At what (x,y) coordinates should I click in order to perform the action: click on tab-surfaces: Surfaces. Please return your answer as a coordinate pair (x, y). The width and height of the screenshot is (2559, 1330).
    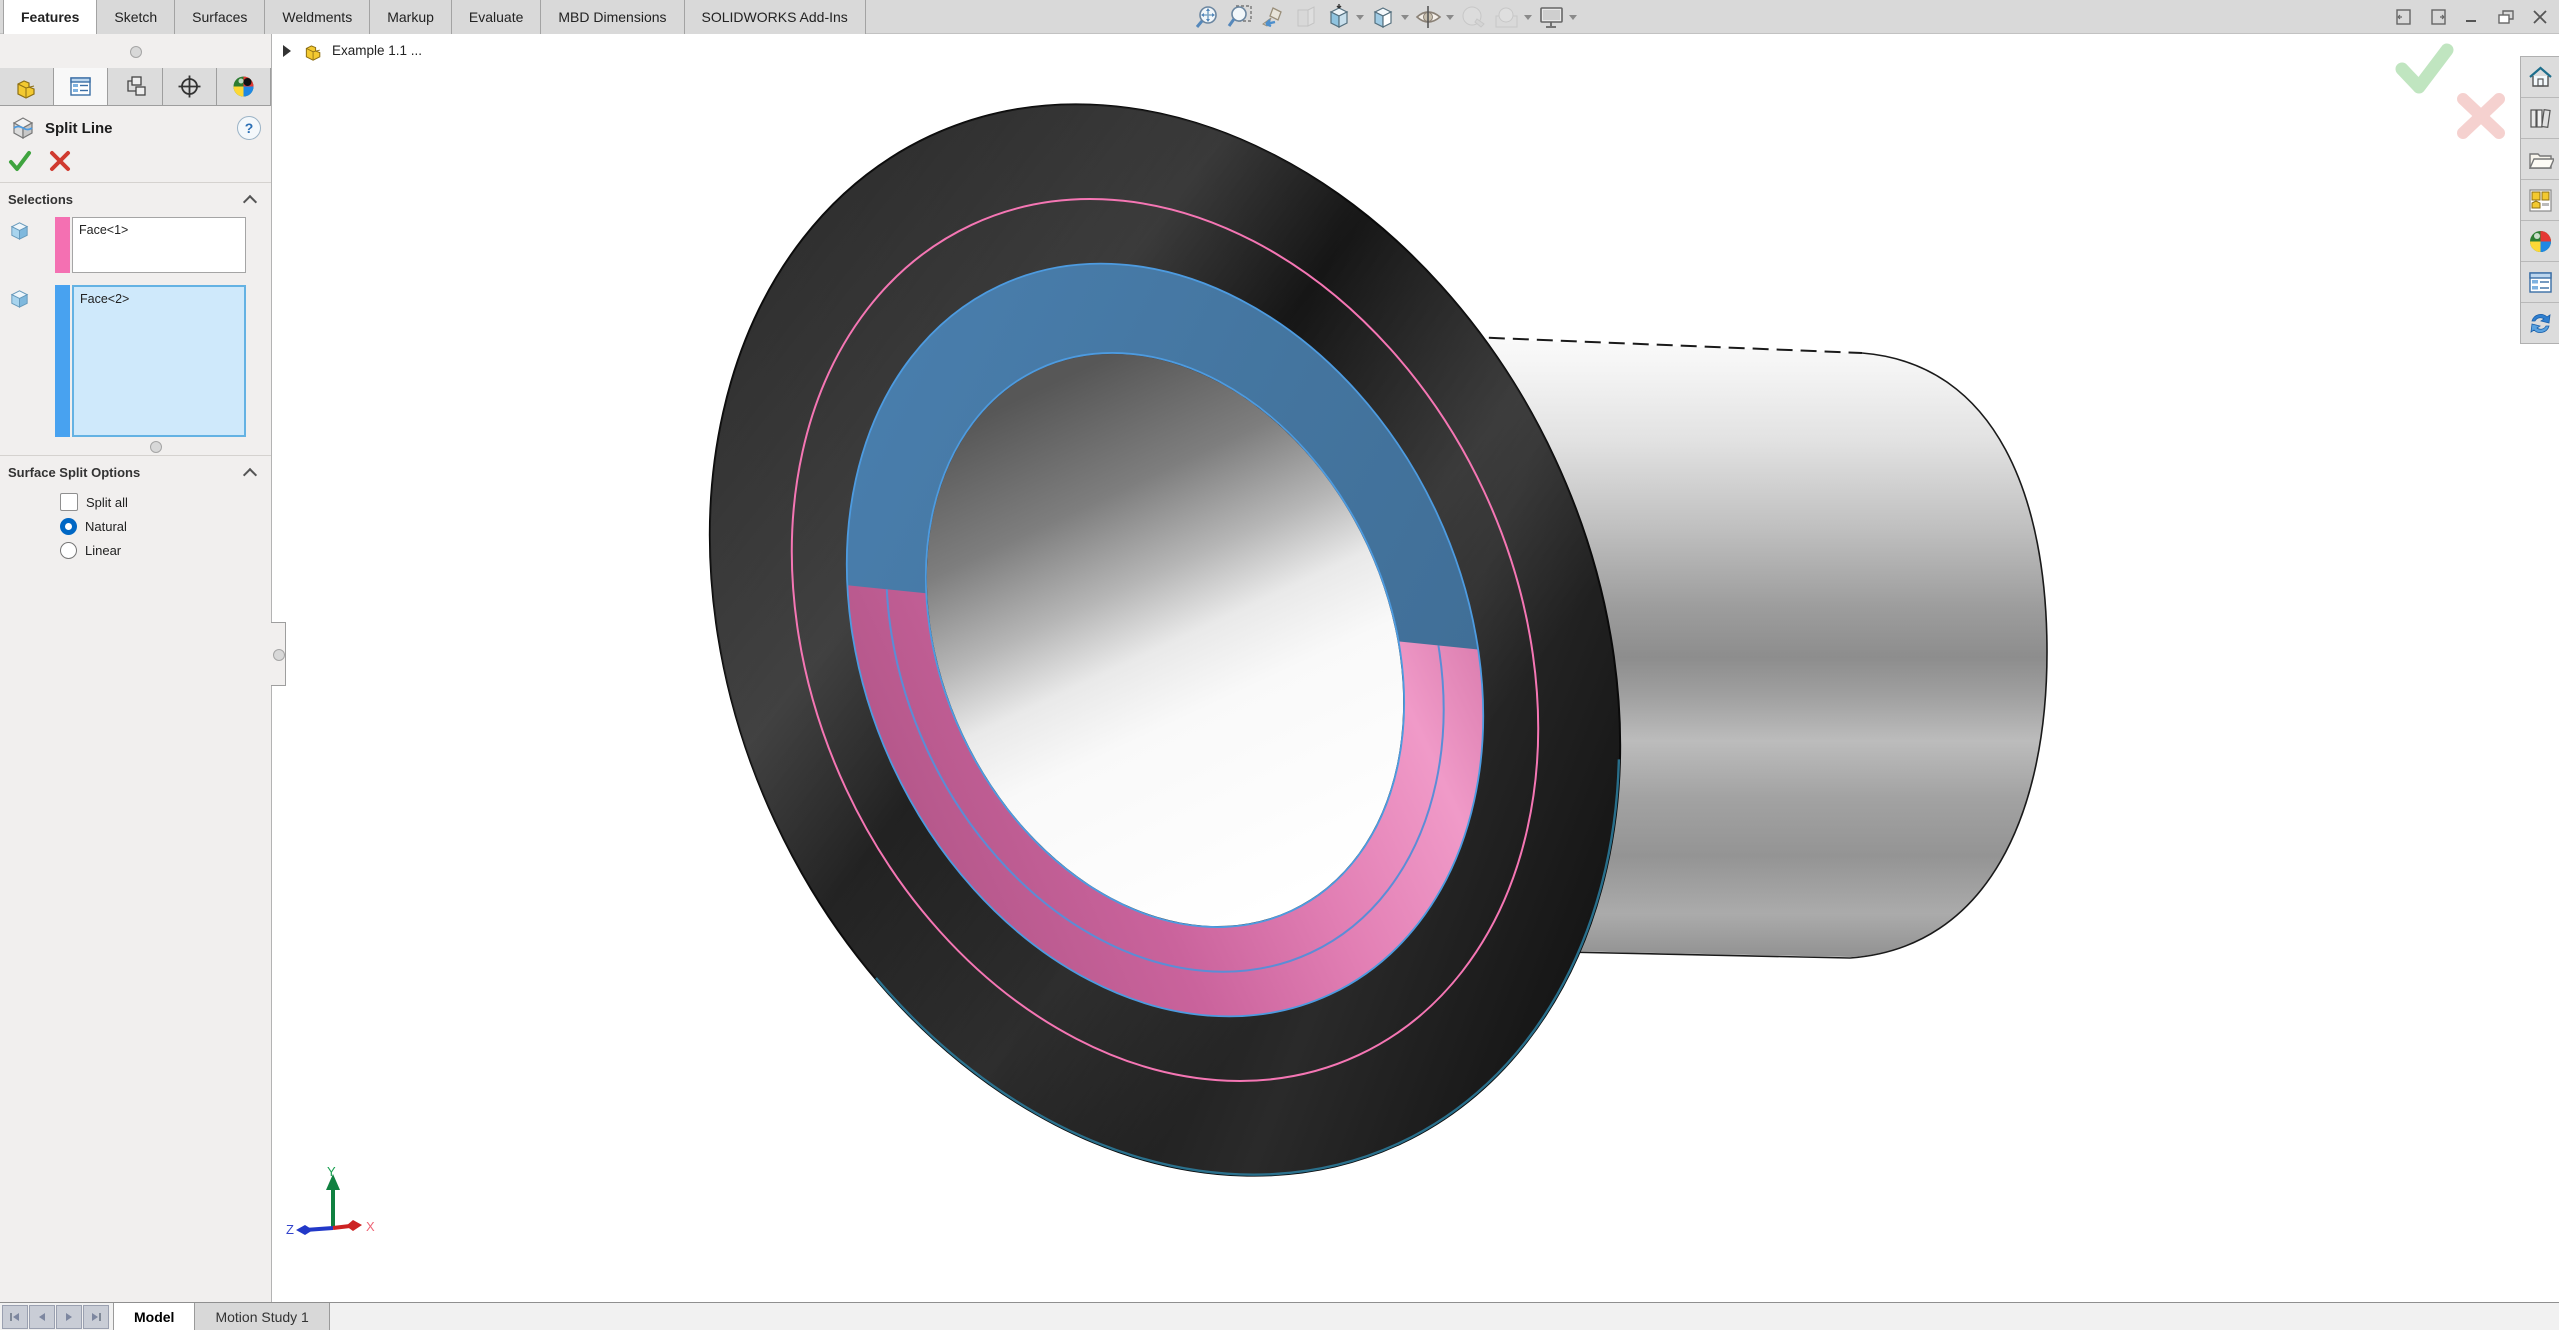
    Looking at the image, I should click on (220, 17).